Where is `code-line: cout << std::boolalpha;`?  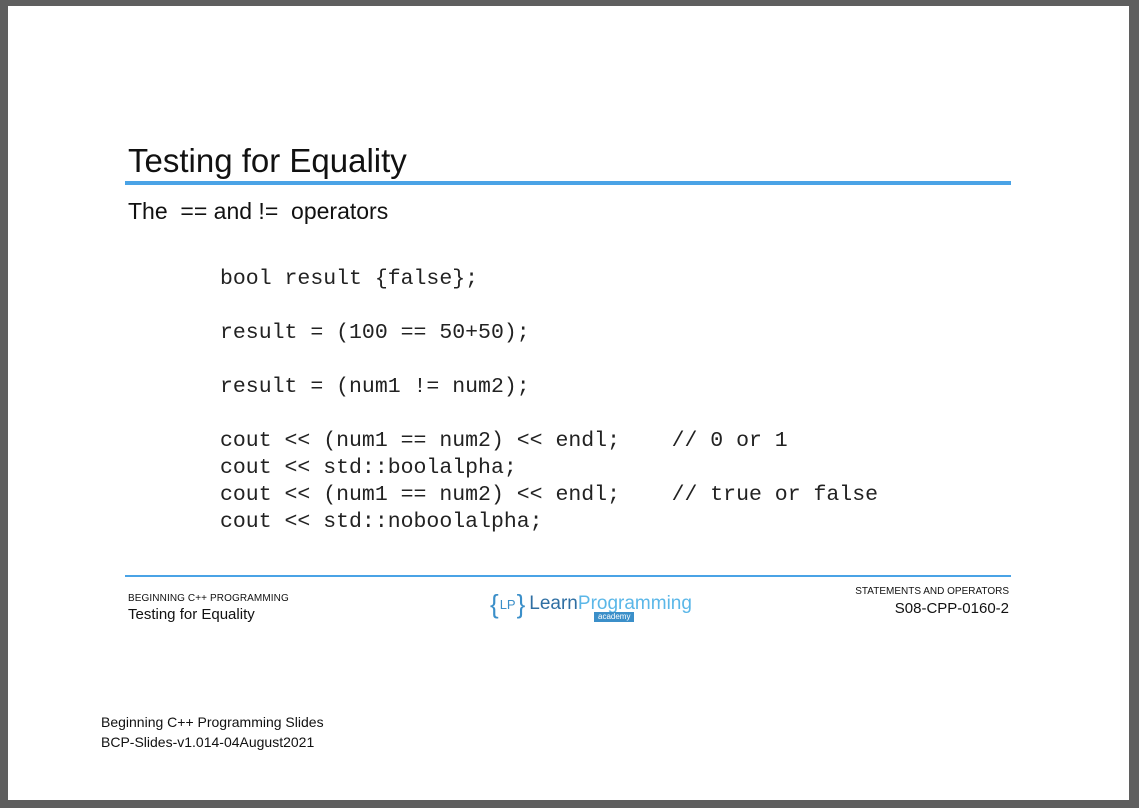
code-line: cout << std::boolalpha; is located at coordinates (368, 468).